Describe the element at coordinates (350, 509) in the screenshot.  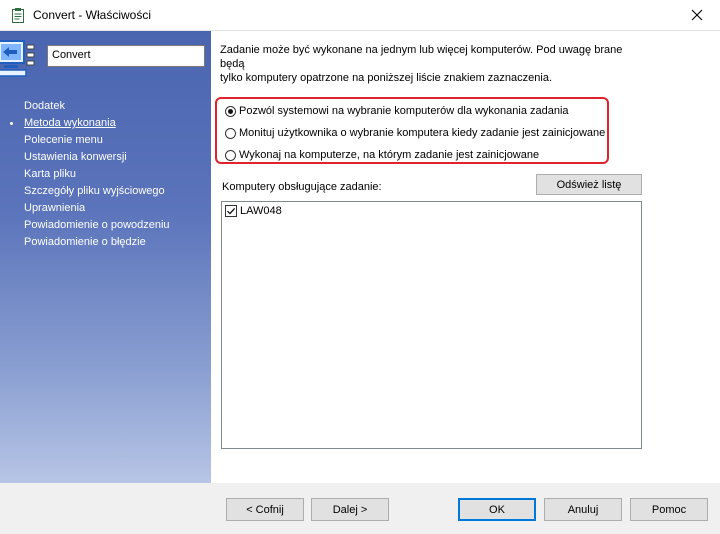
I see `next-button: Dalej >` at that location.